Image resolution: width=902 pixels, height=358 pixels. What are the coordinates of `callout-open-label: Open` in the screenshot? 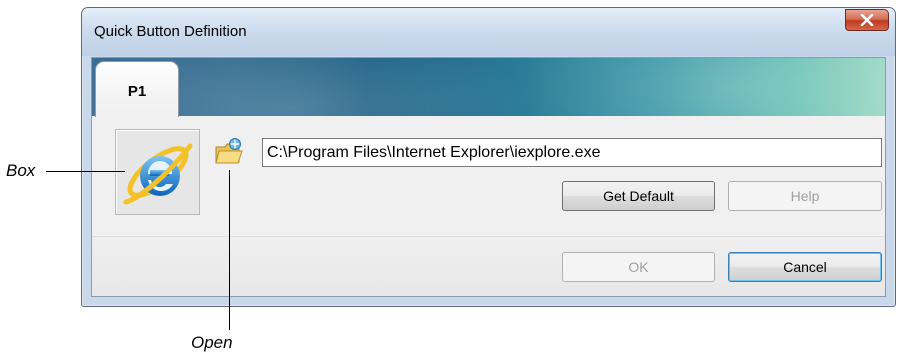 It's located at (212, 342).